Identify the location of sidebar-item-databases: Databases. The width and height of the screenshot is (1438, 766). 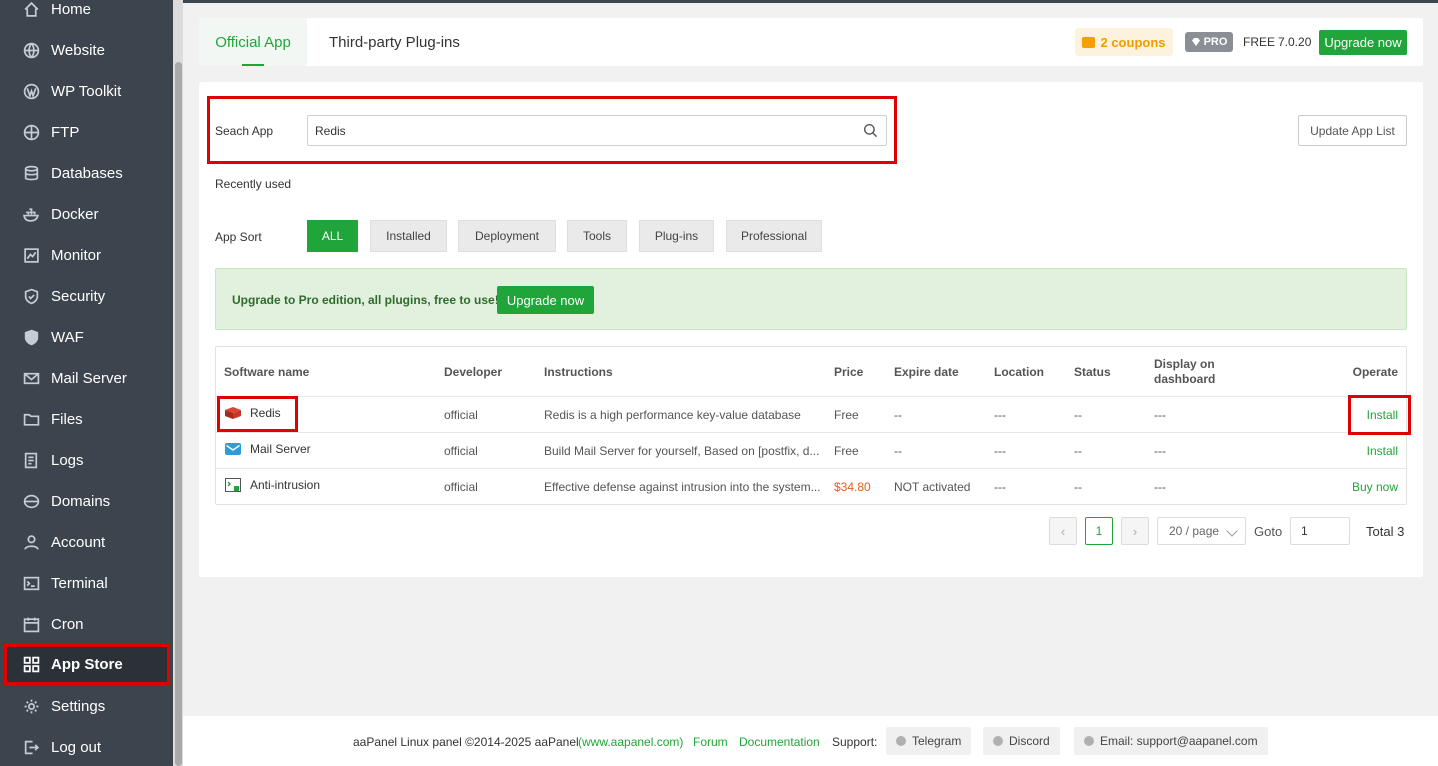
(87, 173).